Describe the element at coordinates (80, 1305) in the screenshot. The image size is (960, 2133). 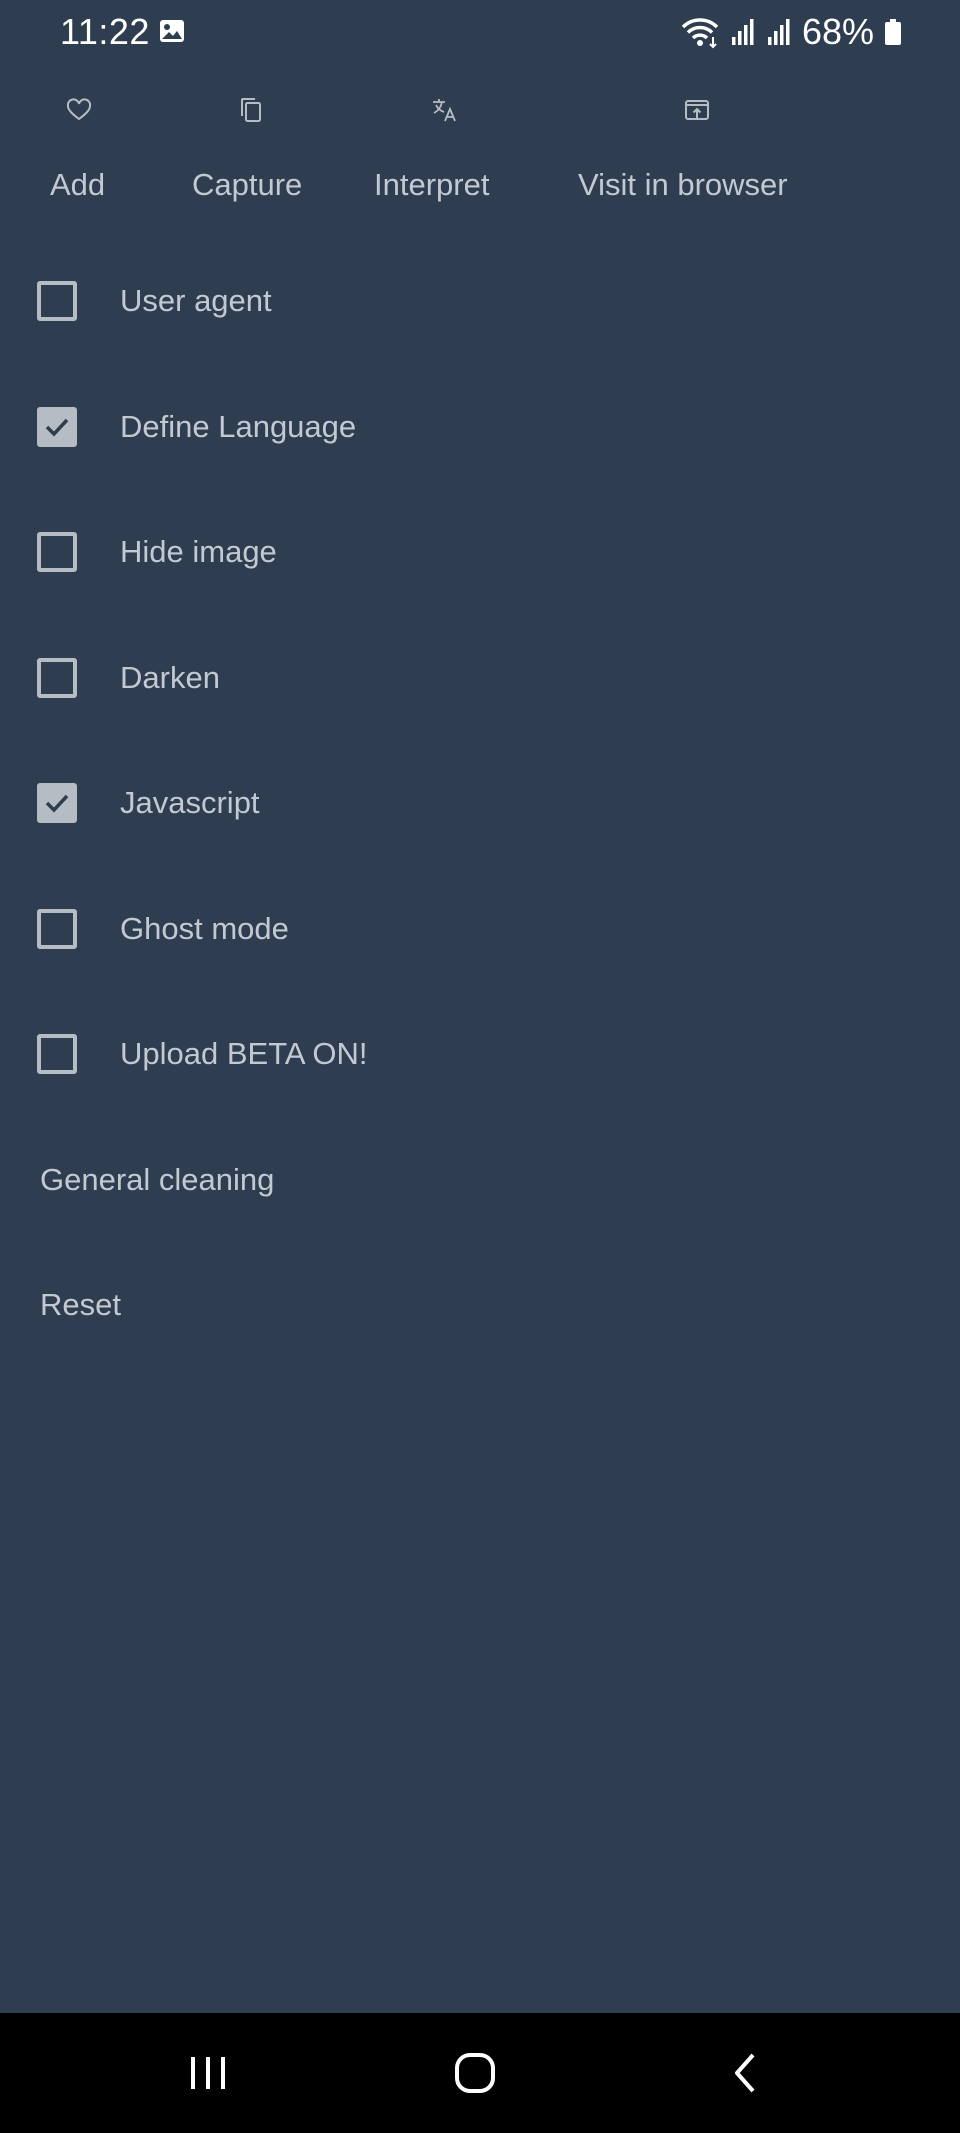
I see `reset-button: Reset` at that location.